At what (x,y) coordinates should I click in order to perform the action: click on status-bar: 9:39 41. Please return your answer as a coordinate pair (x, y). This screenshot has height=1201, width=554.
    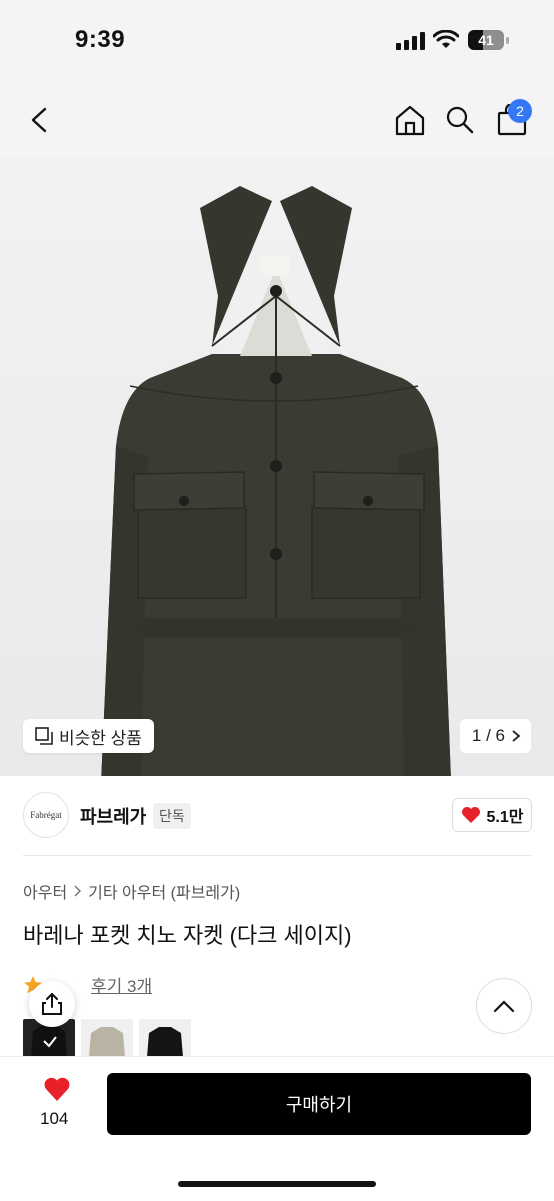
    Looking at the image, I should click on (277, 40).